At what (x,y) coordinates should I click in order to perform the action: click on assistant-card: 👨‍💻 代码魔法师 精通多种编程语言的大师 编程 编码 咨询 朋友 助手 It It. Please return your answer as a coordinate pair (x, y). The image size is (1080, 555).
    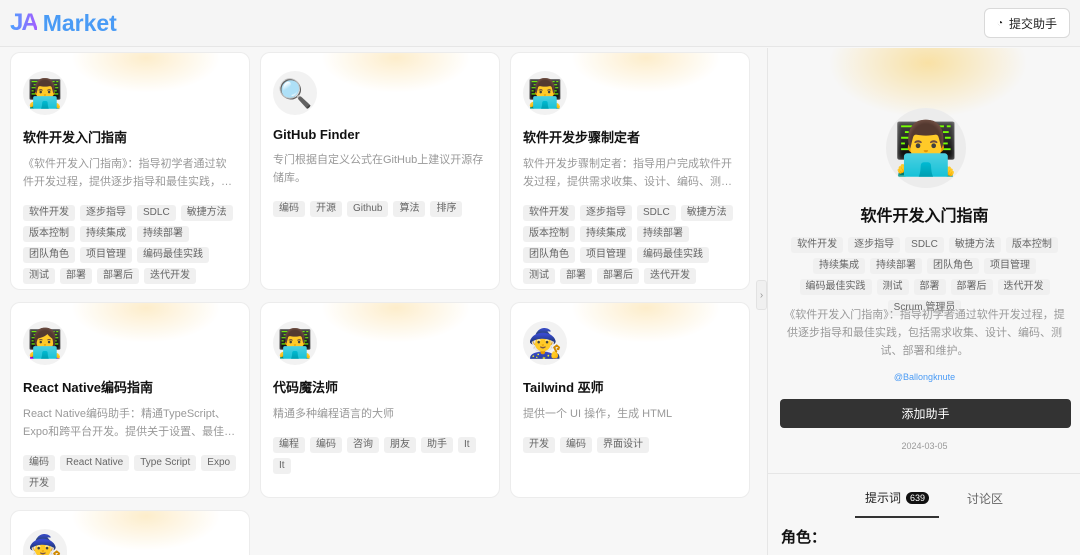
    Looking at the image, I should click on (380, 400).